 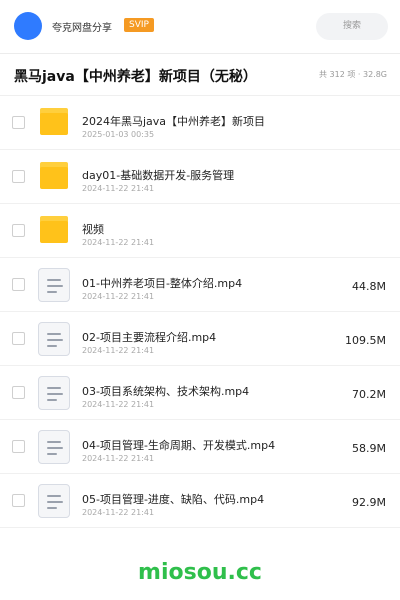 I want to click on file-size: 58.9M, so click(x=369, y=448).